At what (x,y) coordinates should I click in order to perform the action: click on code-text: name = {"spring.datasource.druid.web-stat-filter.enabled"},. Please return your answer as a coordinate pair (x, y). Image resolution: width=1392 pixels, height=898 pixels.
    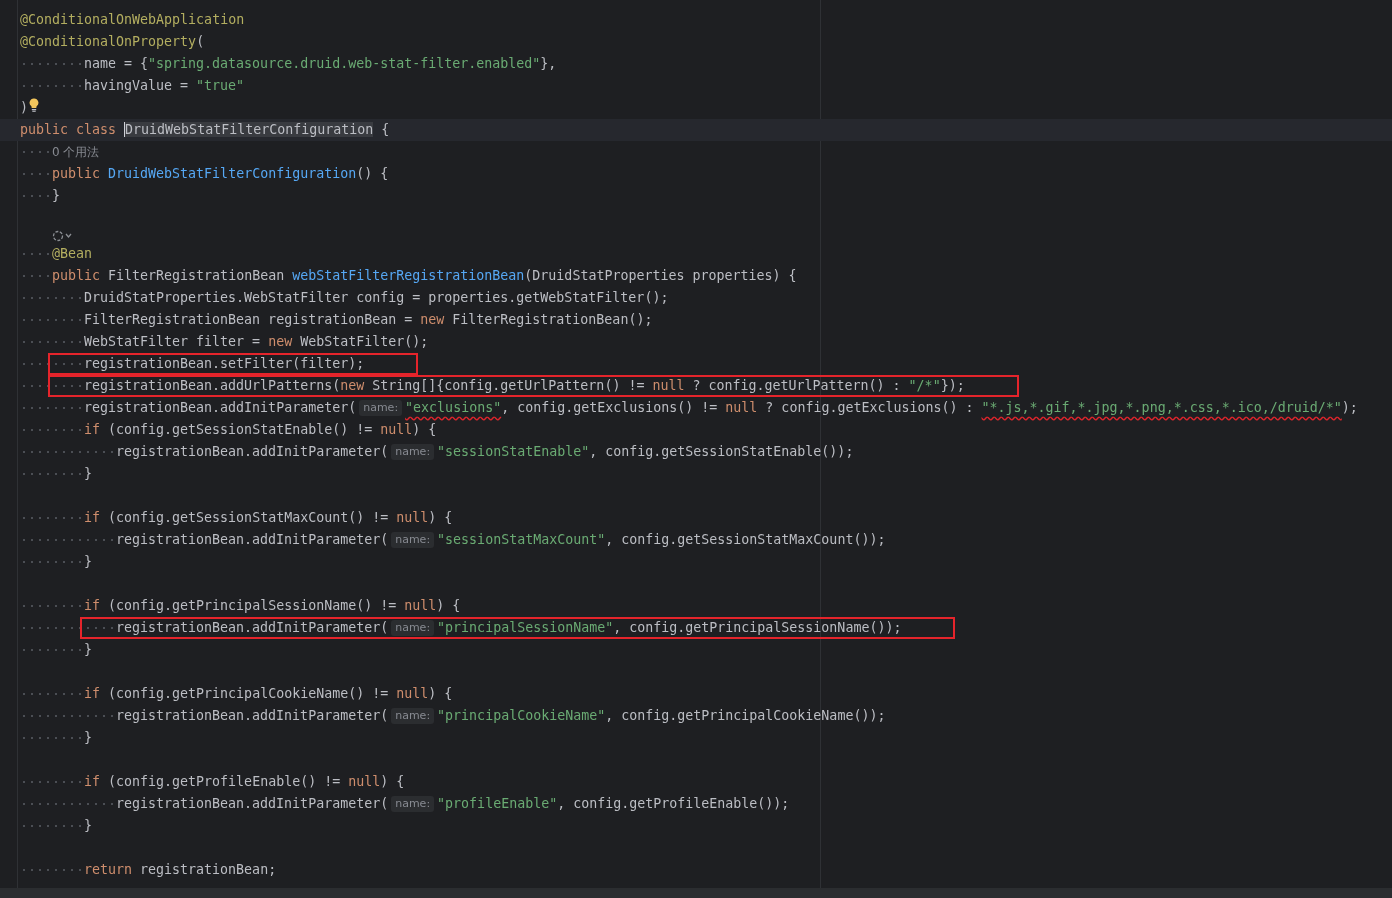
    Looking at the image, I should click on (320, 64).